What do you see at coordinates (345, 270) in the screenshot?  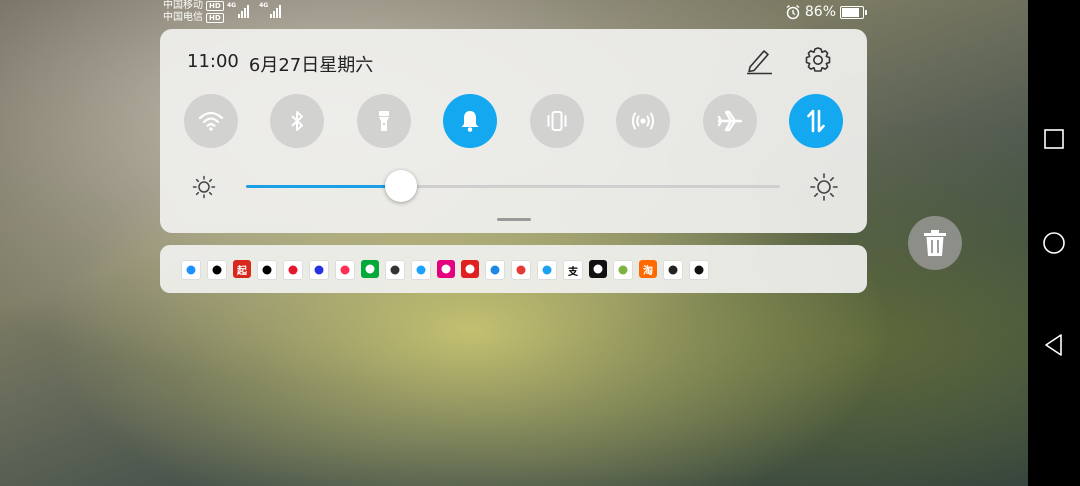 I see `video-play-icon` at bounding box center [345, 270].